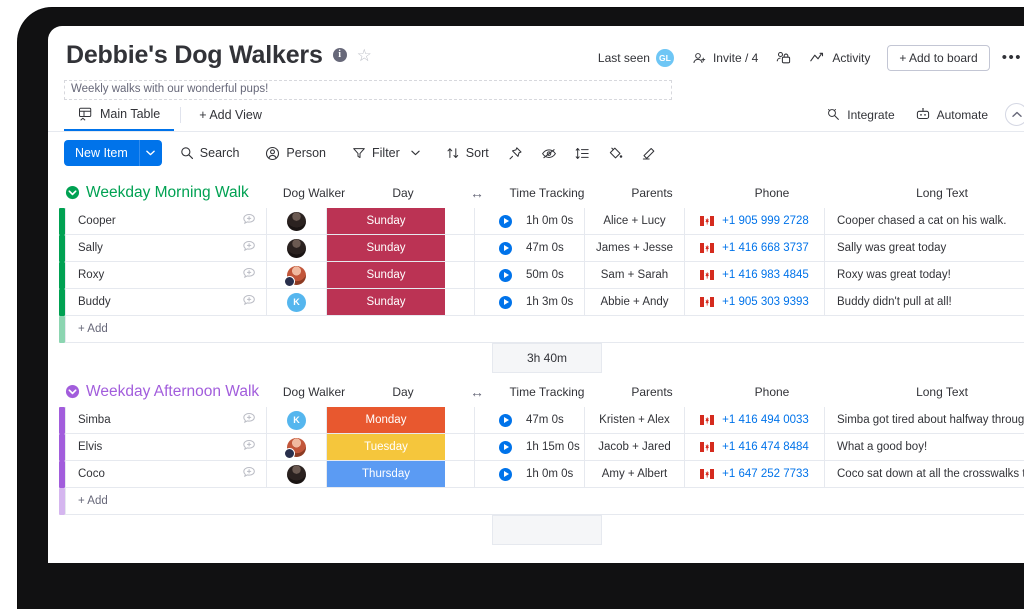 The height and width of the screenshot is (609, 1024). What do you see at coordinates (765, 474) in the screenshot?
I see `phone-number: +1 647 252 7733` at bounding box center [765, 474].